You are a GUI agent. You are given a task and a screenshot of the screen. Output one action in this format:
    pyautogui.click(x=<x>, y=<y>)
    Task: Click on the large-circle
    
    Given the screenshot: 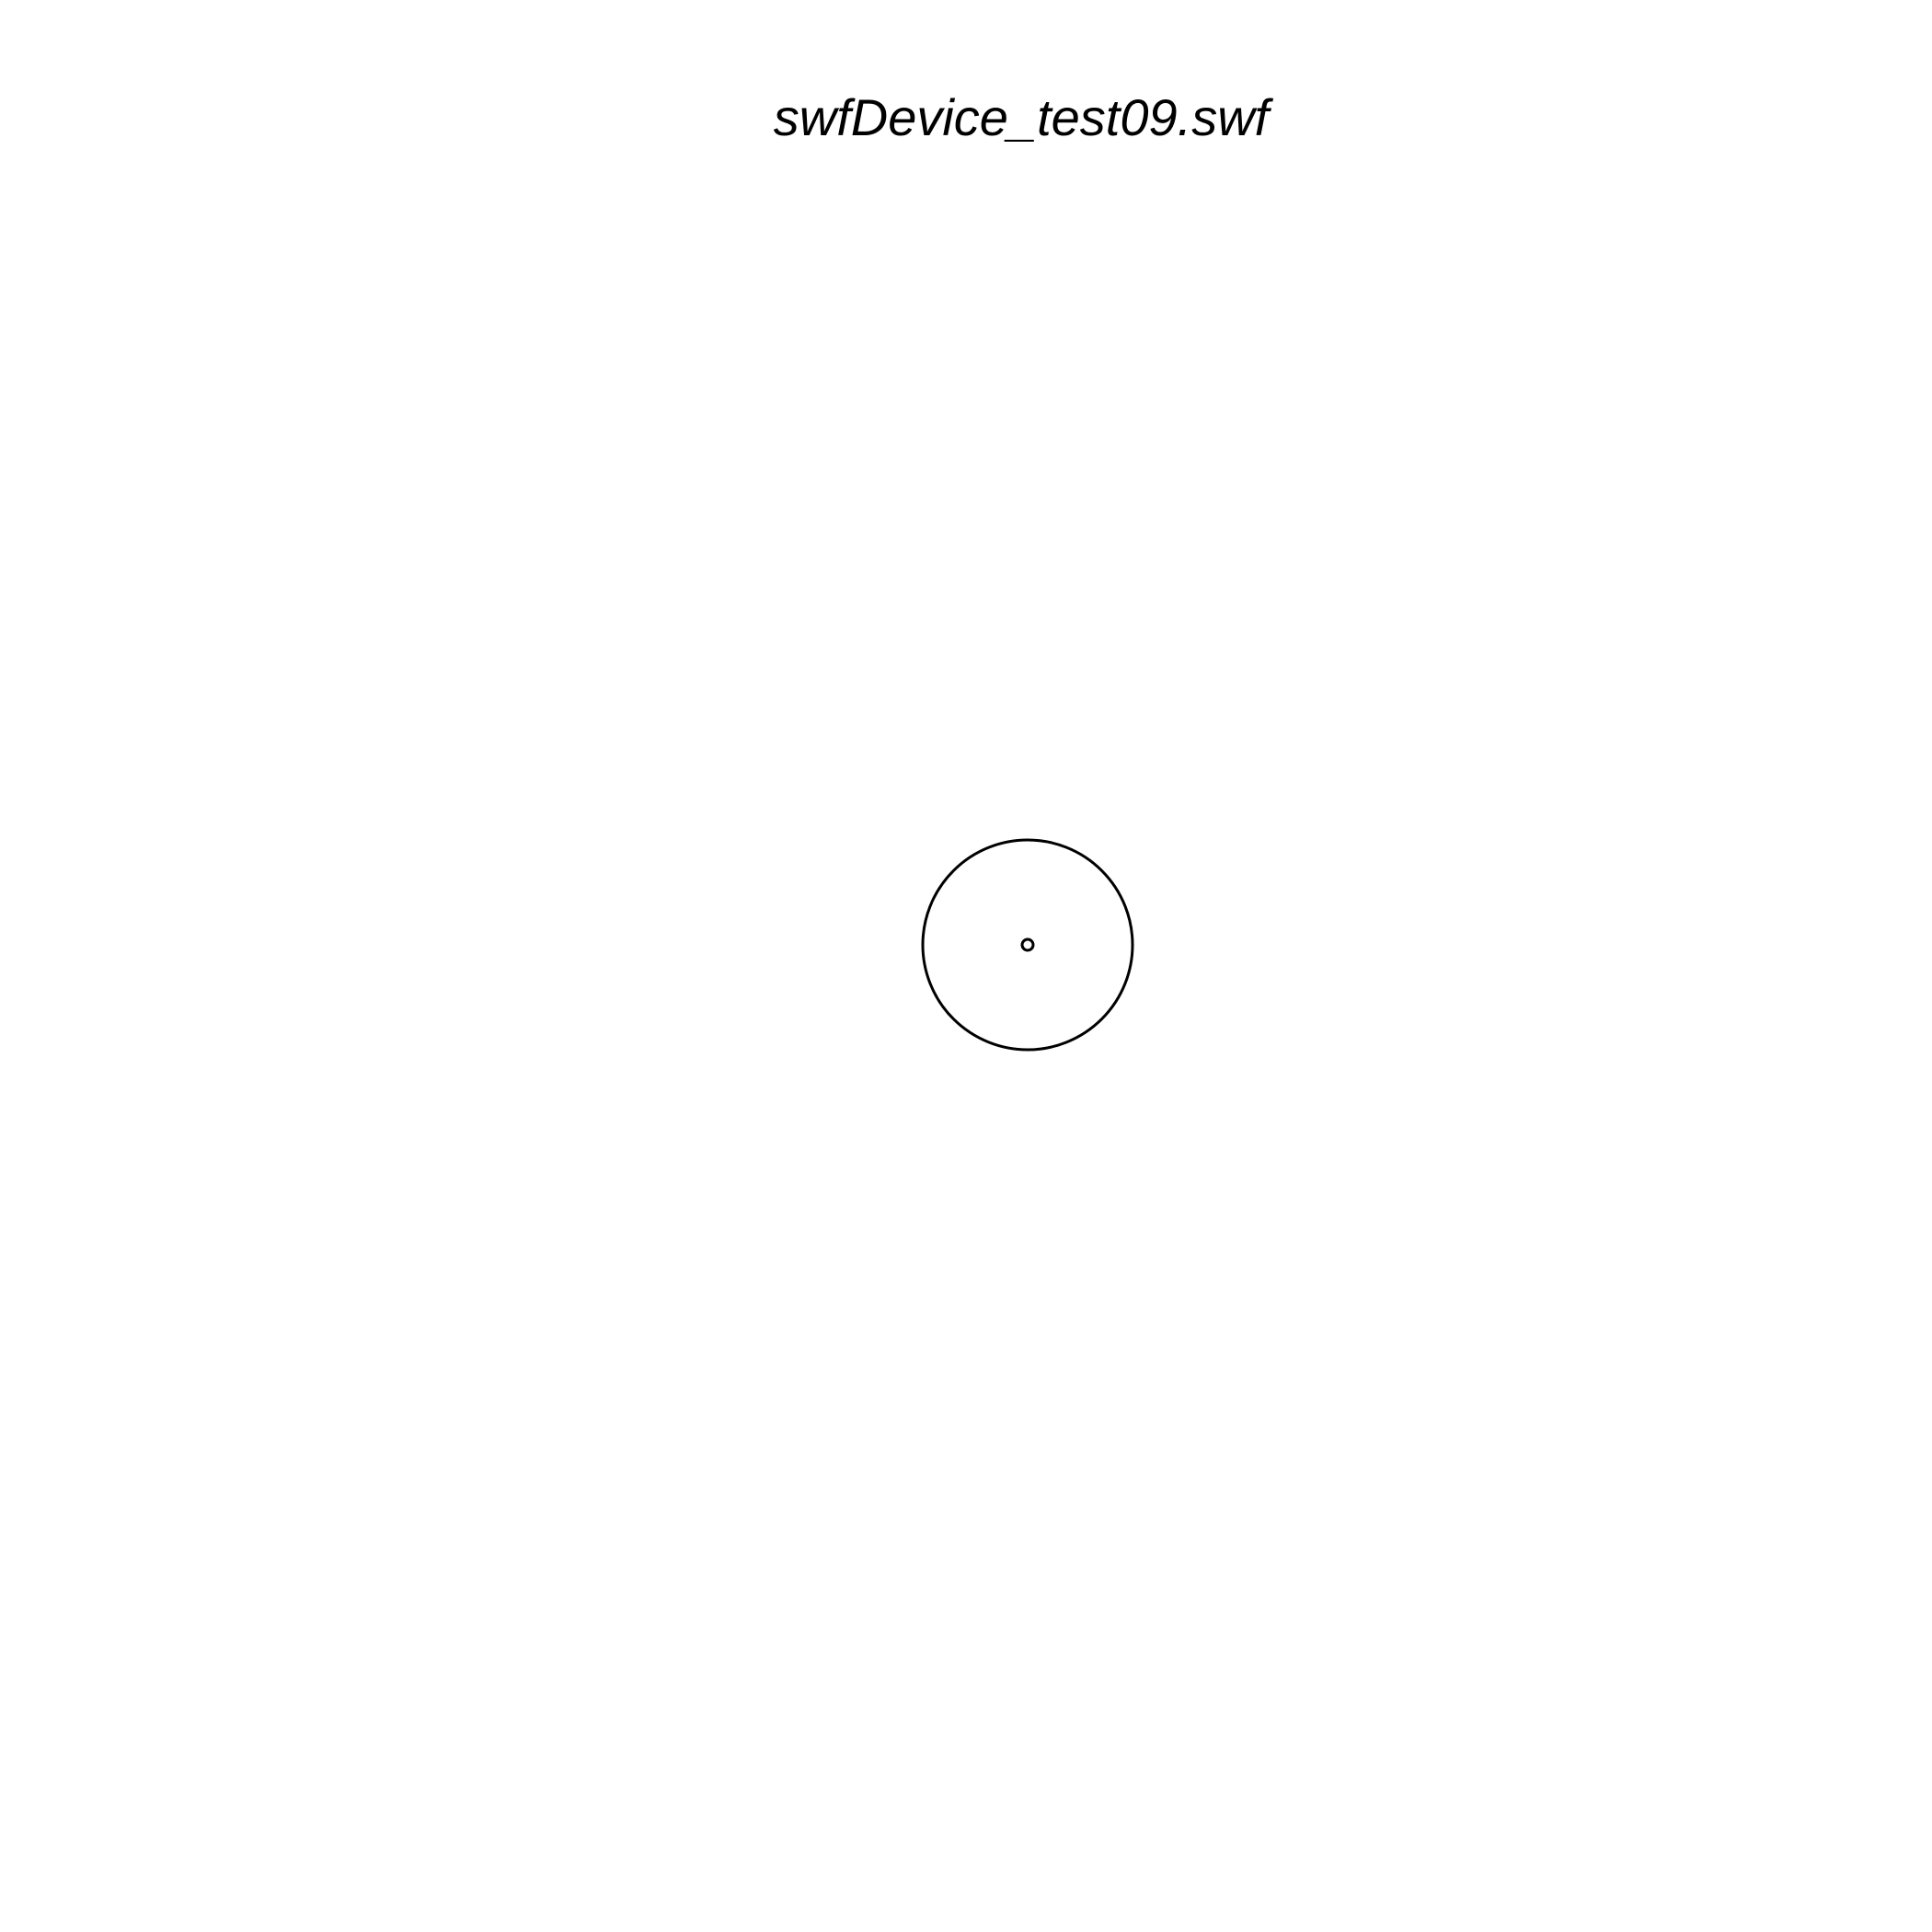 What is the action you would take?
    pyautogui.click(x=1027, y=945)
    